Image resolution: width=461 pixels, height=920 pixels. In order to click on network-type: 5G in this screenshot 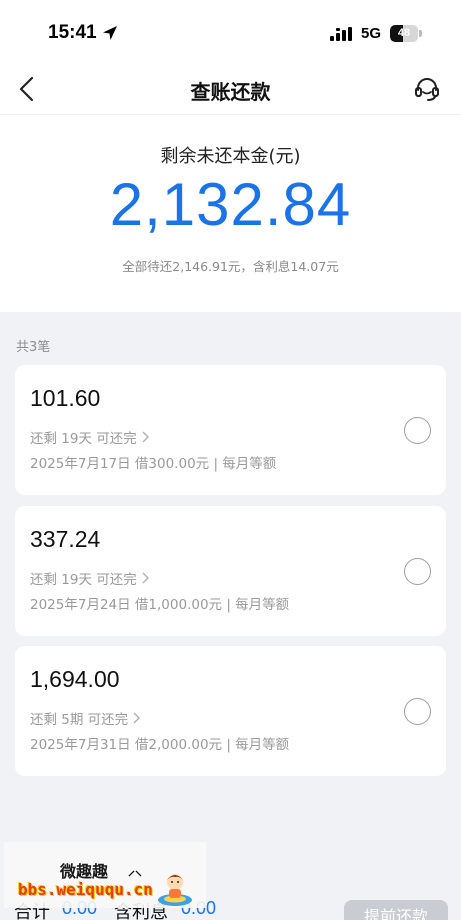, I will do `click(371, 33)`.